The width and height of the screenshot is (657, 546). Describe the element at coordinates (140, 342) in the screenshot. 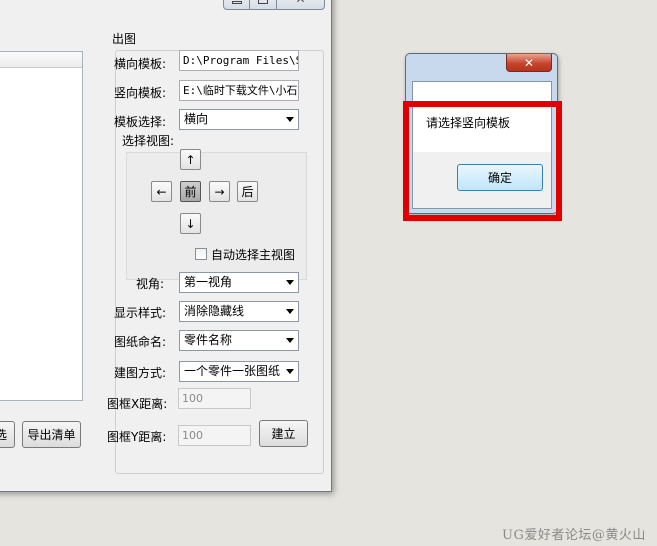

I see `drawing-name-label: 图纸命名:` at that location.